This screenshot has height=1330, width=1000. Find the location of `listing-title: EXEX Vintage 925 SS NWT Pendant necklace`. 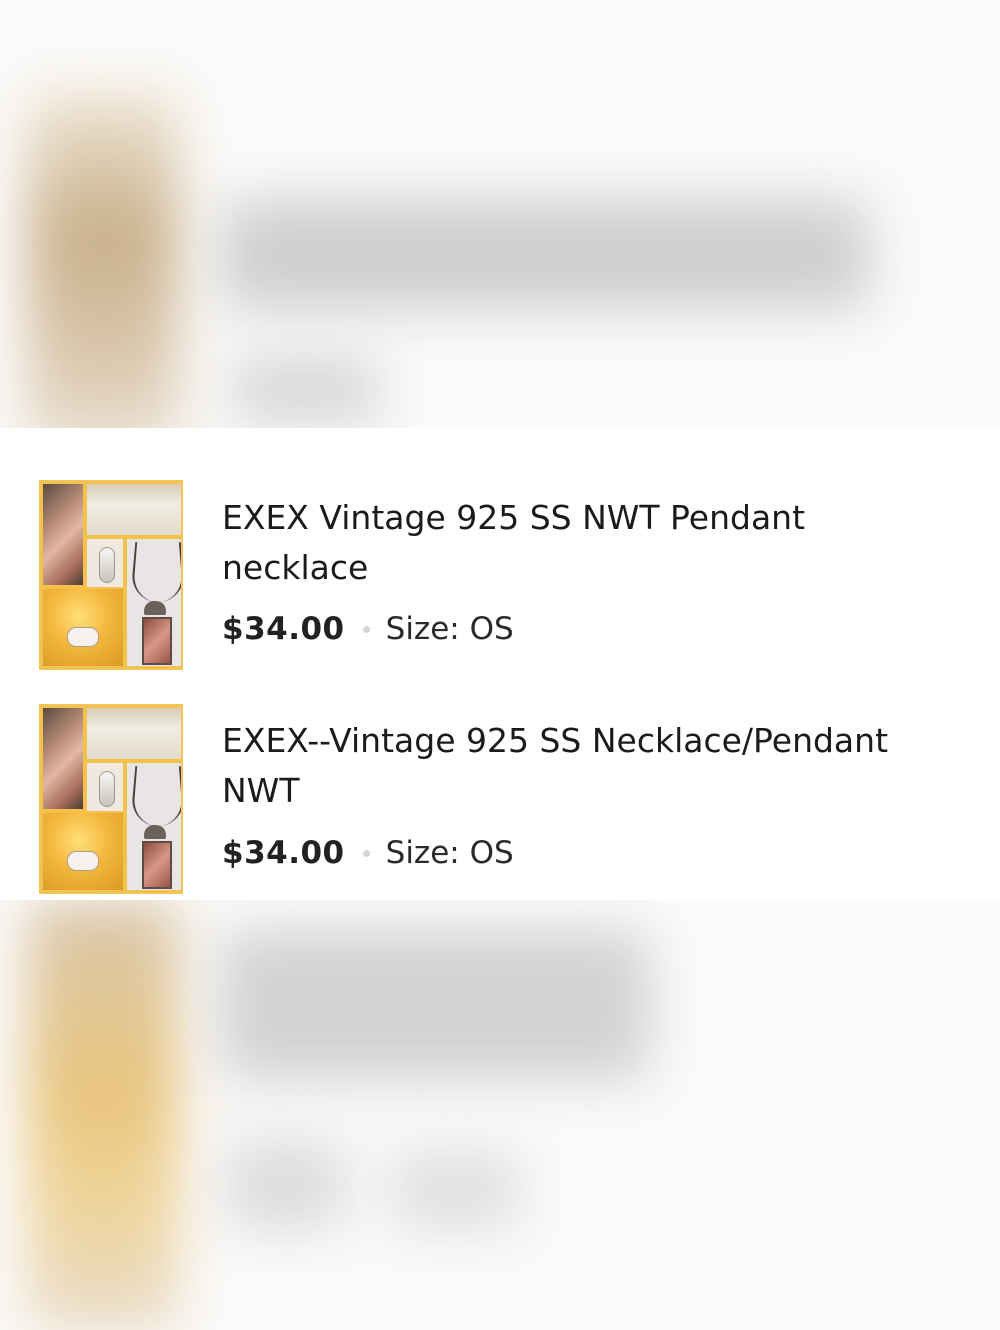

listing-title: EXEX Vintage 925 SS NWT Pendant necklace is located at coordinates (572, 543).